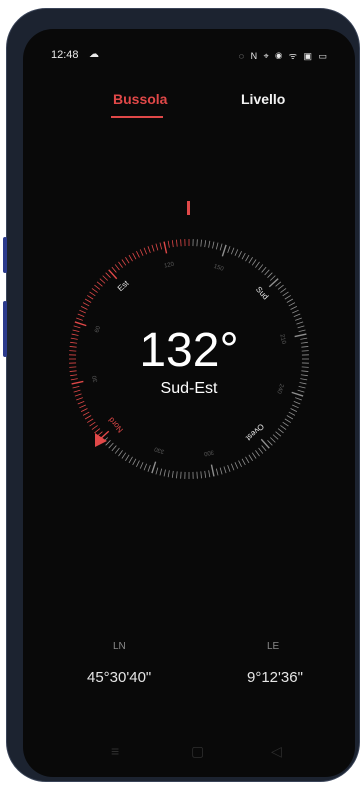  I want to click on heading-marker, so click(188, 208).